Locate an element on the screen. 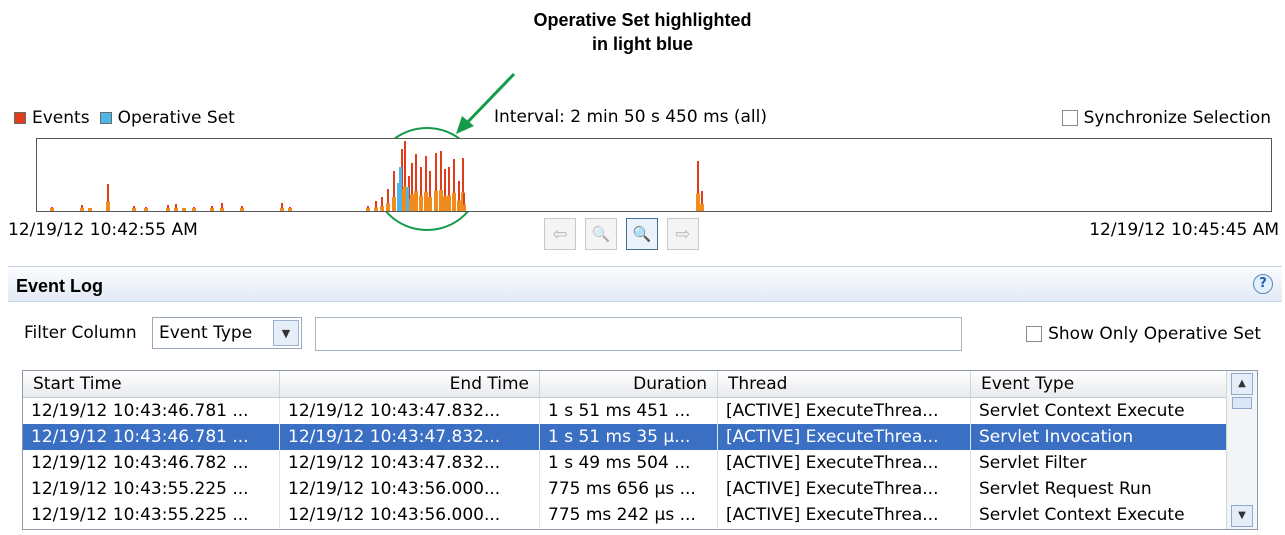  operative-set-legend-label: Operative Set is located at coordinates (176, 118).